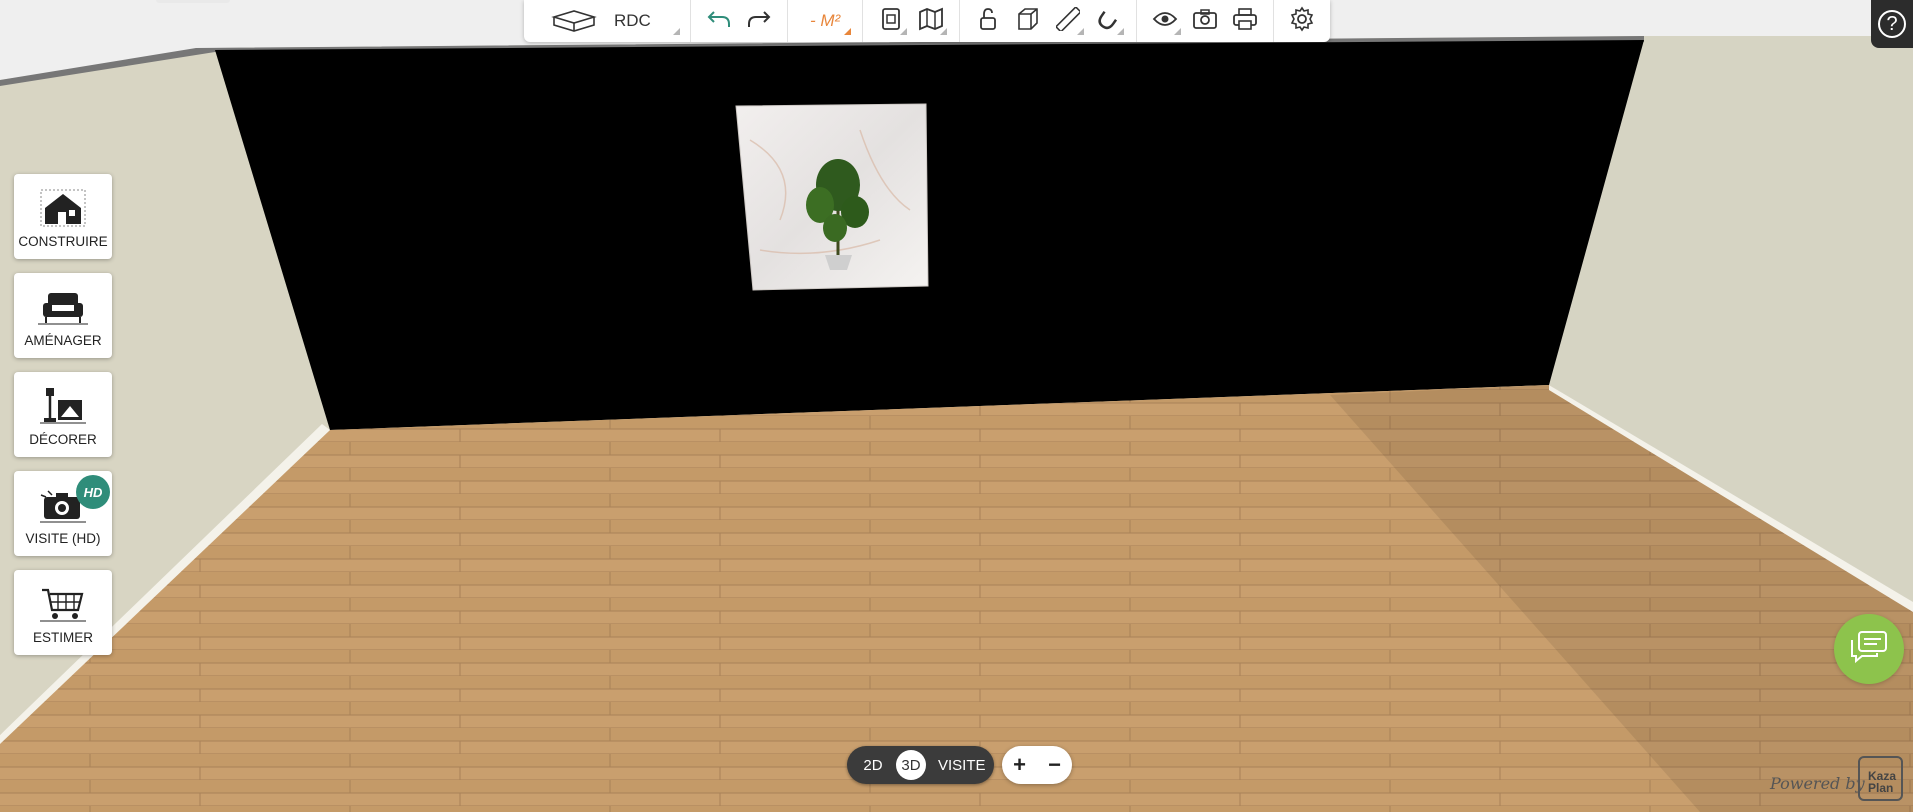 The image size is (1913, 812). I want to click on cube-icon, so click(1028, 21).